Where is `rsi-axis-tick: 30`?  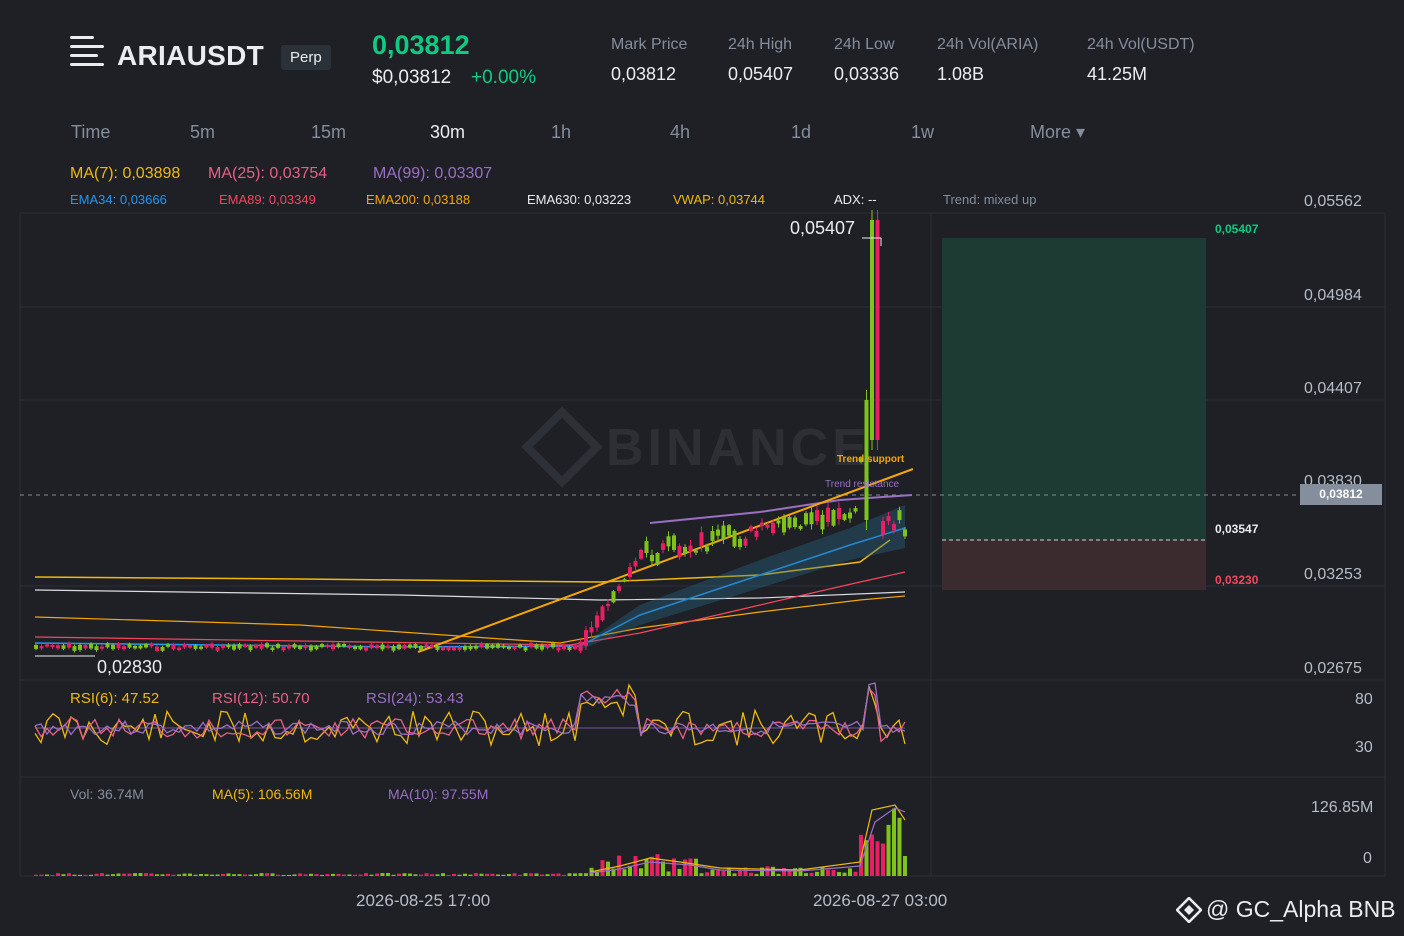
rsi-axis-tick: 30 is located at coordinates (1364, 747).